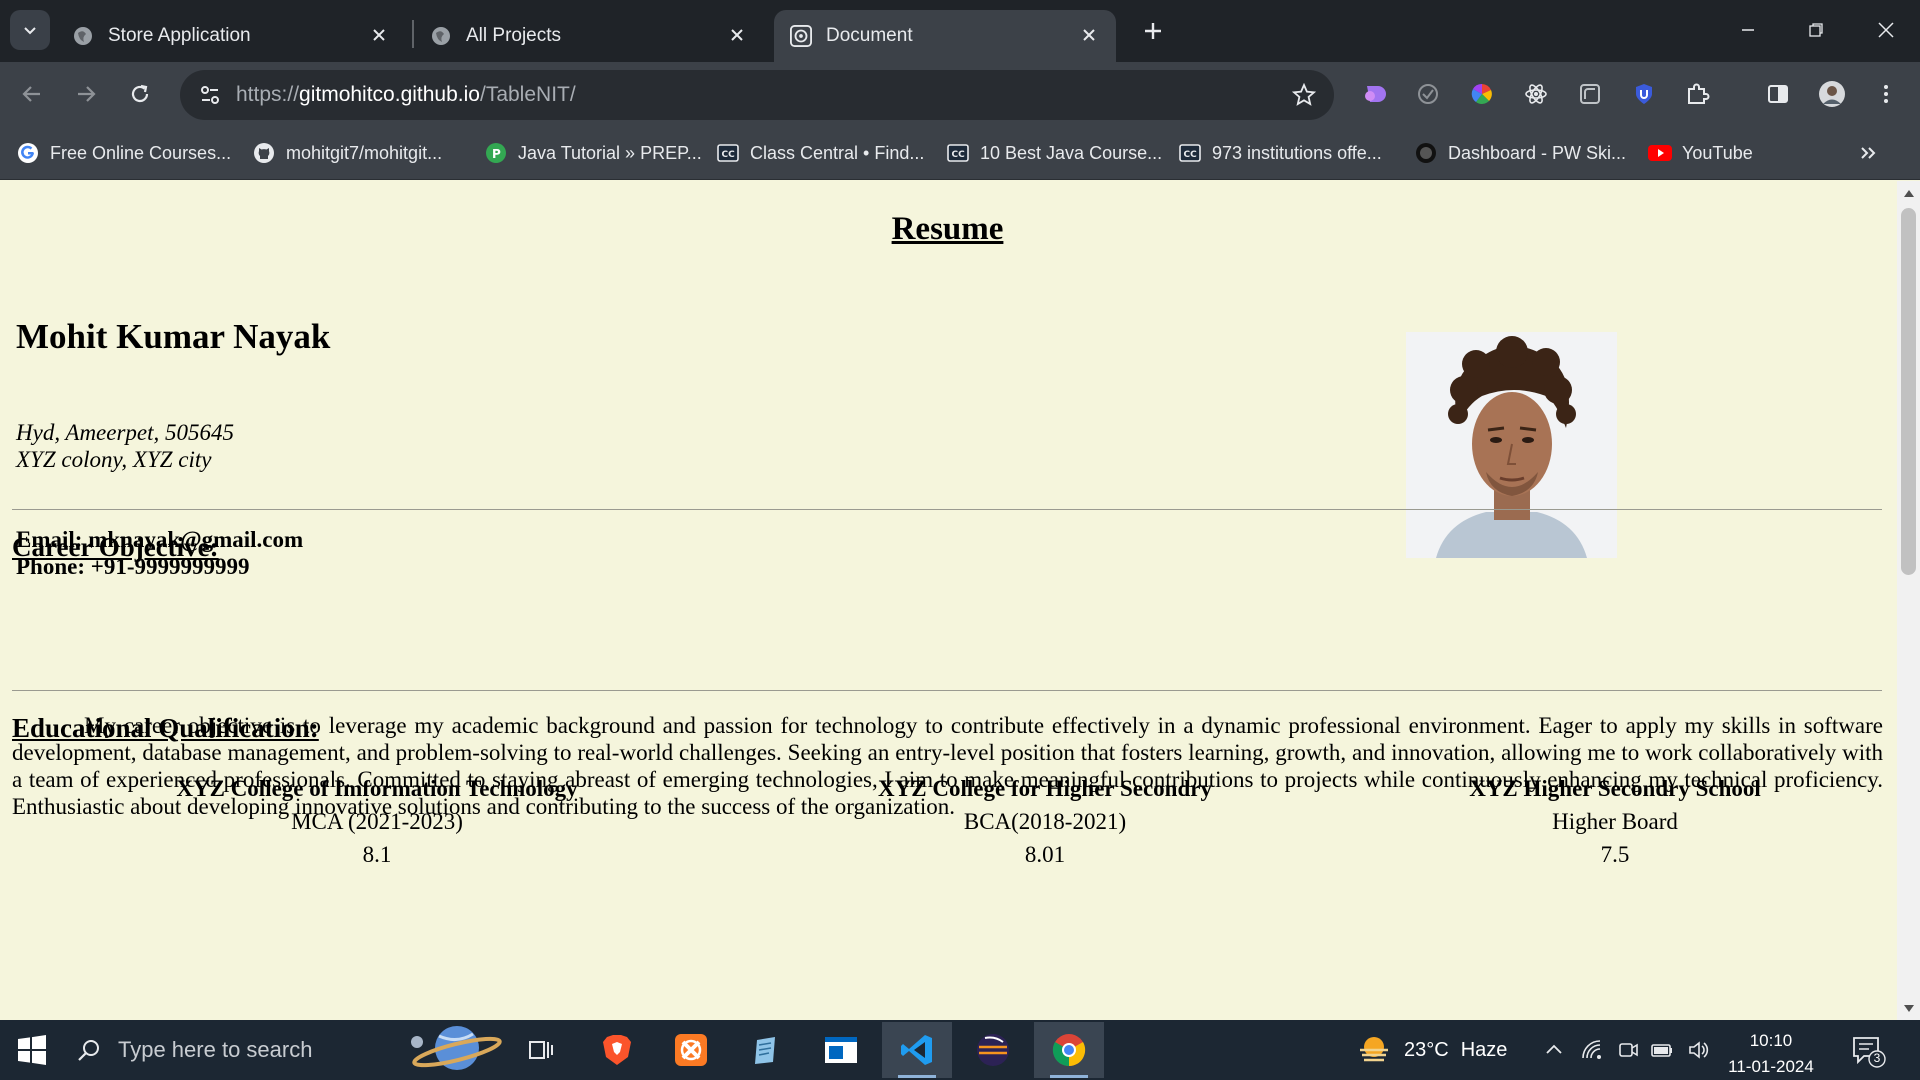 This screenshot has height=1080, width=1920. What do you see at coordinates (1908, 391) in the screenshot?
I see `scrollbar-thumb` at bounding box center [1908, 391].